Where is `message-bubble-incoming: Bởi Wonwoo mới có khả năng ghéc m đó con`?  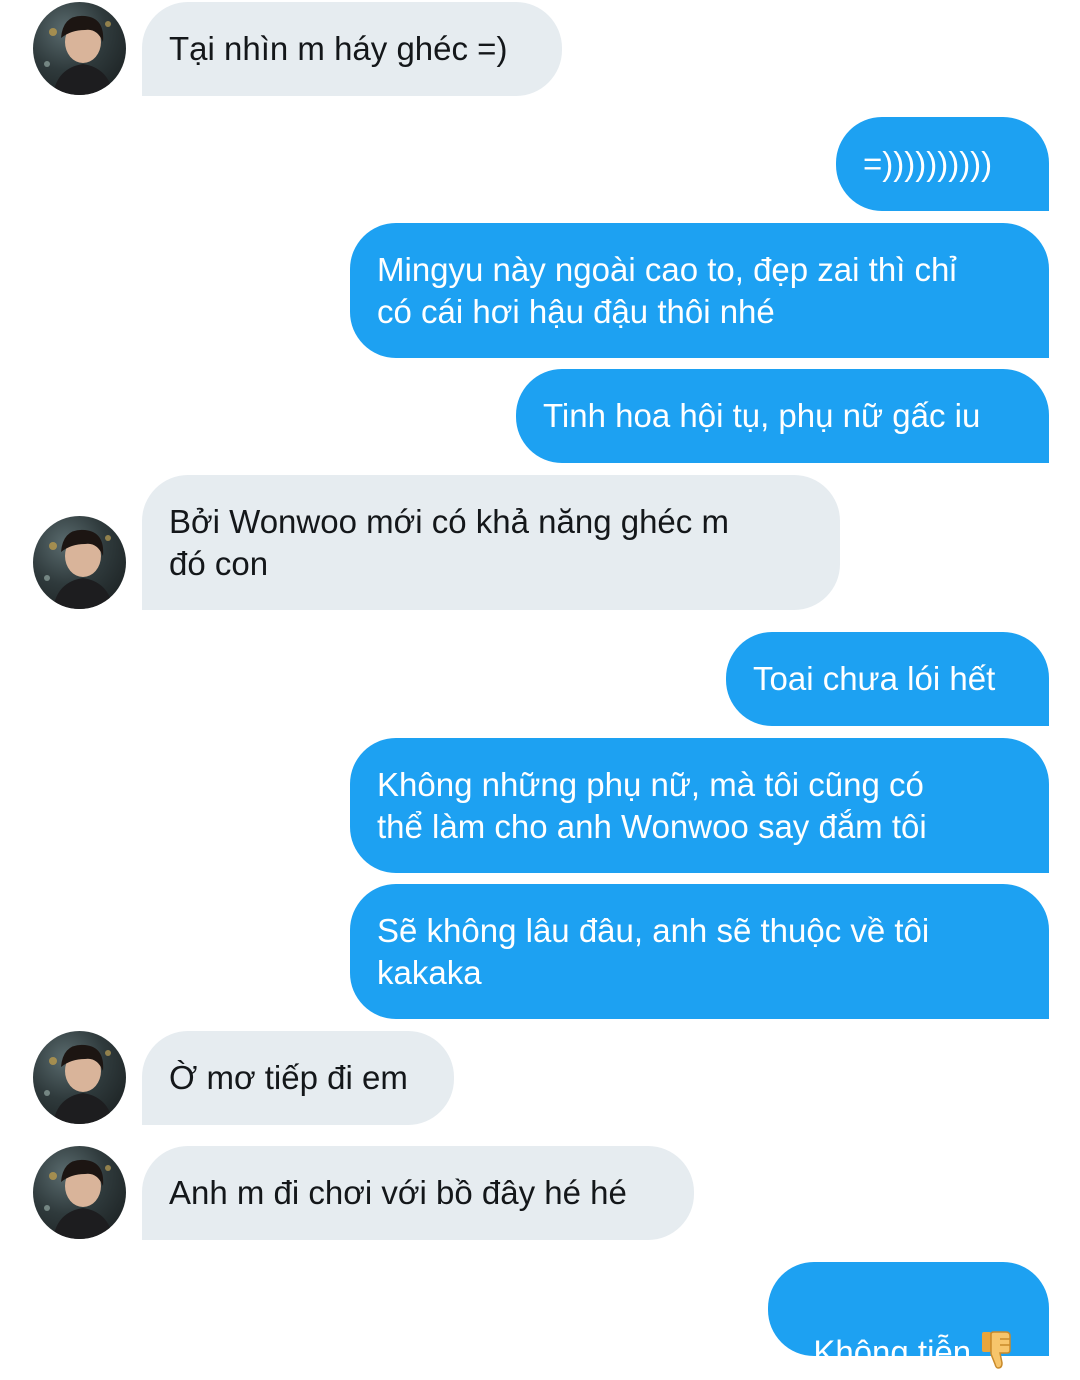
message-bubble-incoming: Bởi Wonwoo mới có khả năng ghéc m đó con is located at coordinates (491, 542).